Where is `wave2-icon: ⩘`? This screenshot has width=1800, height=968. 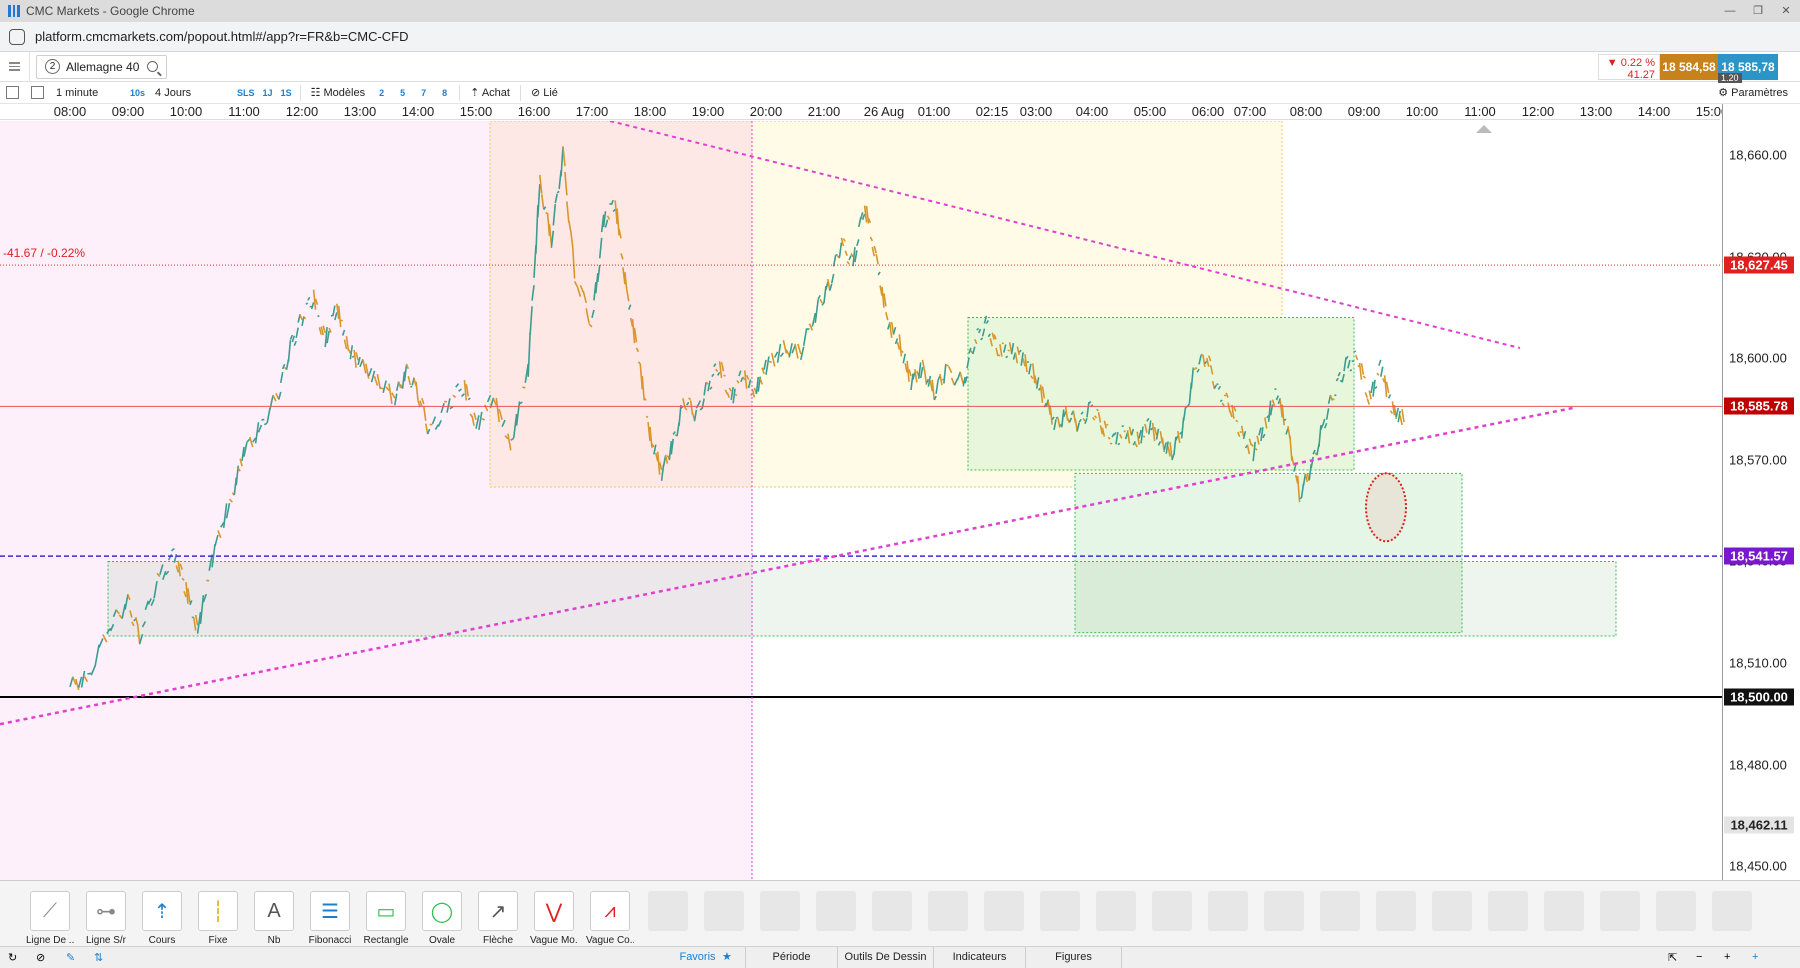
wave2-icon: ⩘ is located at coordinates (610, 911).